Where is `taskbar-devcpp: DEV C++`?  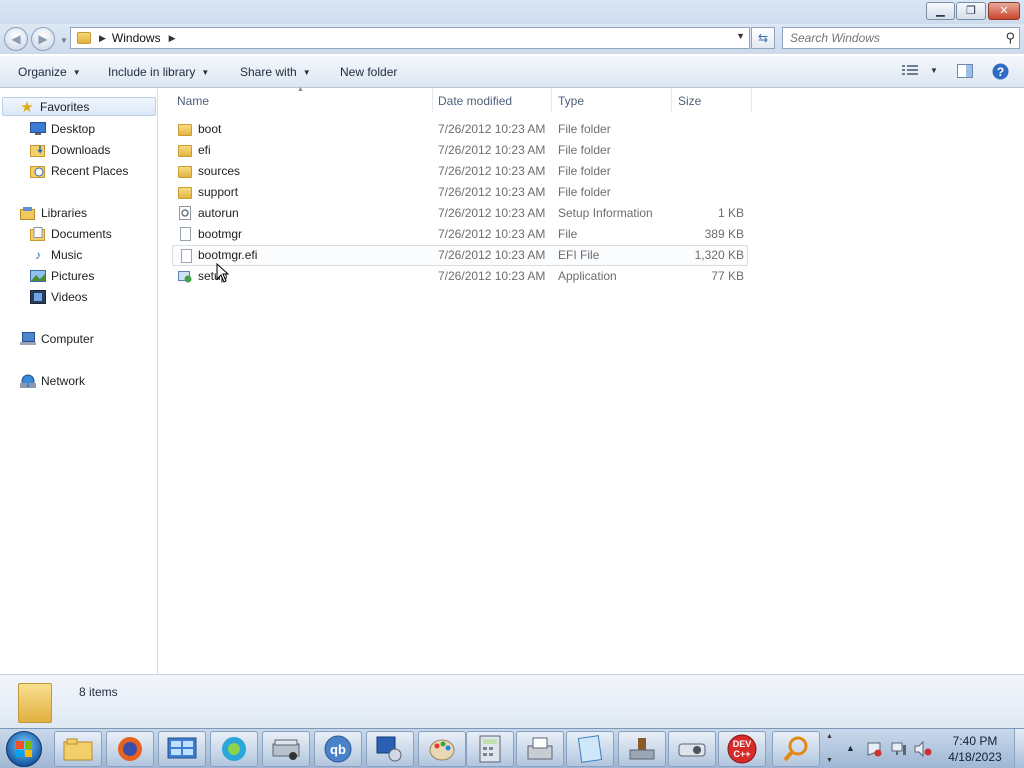
taskbar-devcpp: DEV C++ is located at coordinates (742, 749).